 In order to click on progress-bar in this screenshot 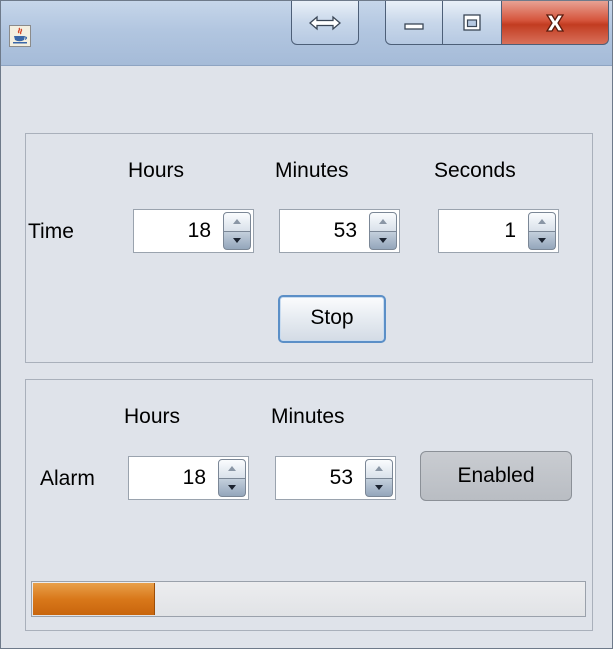, I will do `click(308, 599)`.